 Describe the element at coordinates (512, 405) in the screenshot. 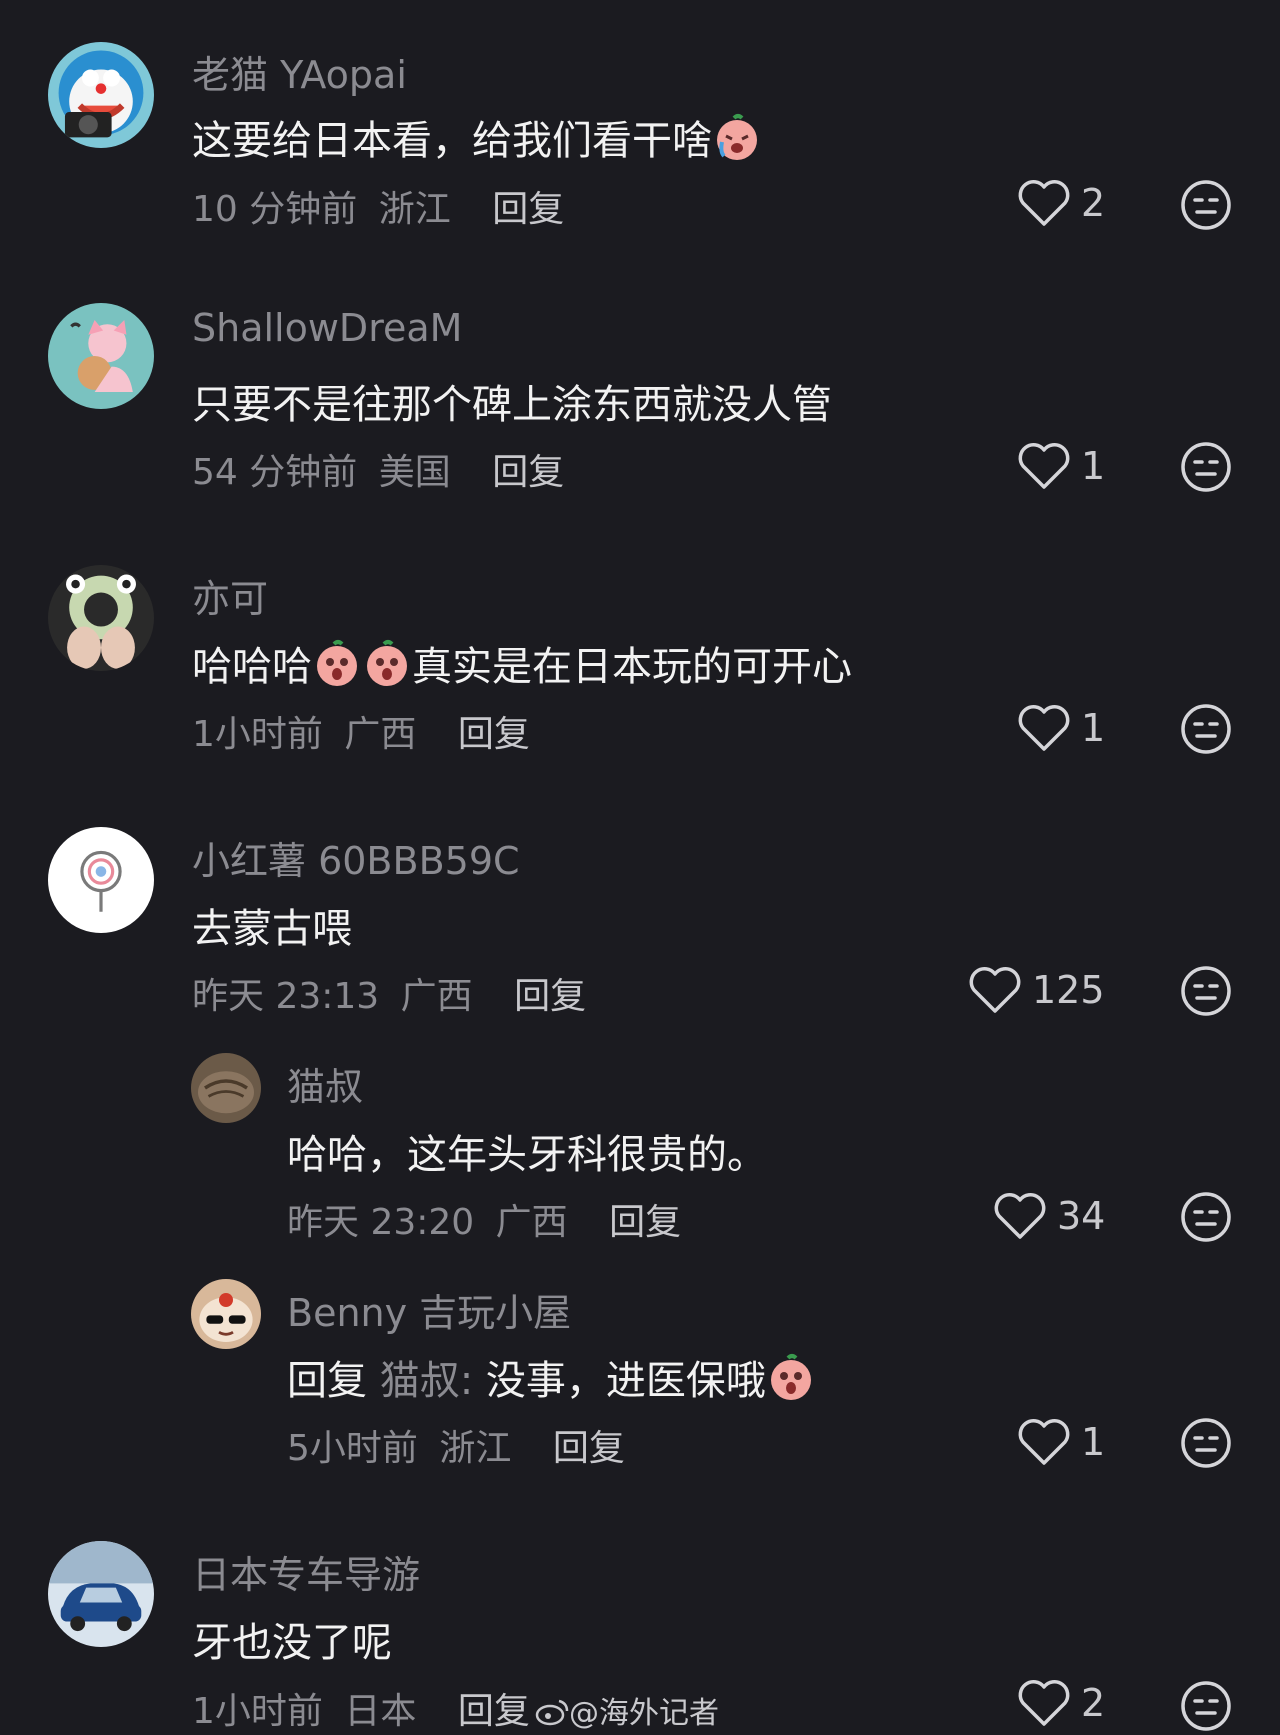

I see `comment-text: 只要不是往那个碑上涂东西就没人管` at that location.